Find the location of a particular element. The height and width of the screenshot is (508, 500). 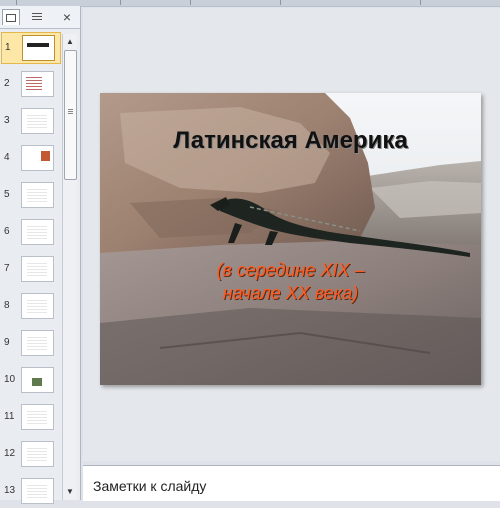

slides-tab-icon is located at coordinates (11, 17).